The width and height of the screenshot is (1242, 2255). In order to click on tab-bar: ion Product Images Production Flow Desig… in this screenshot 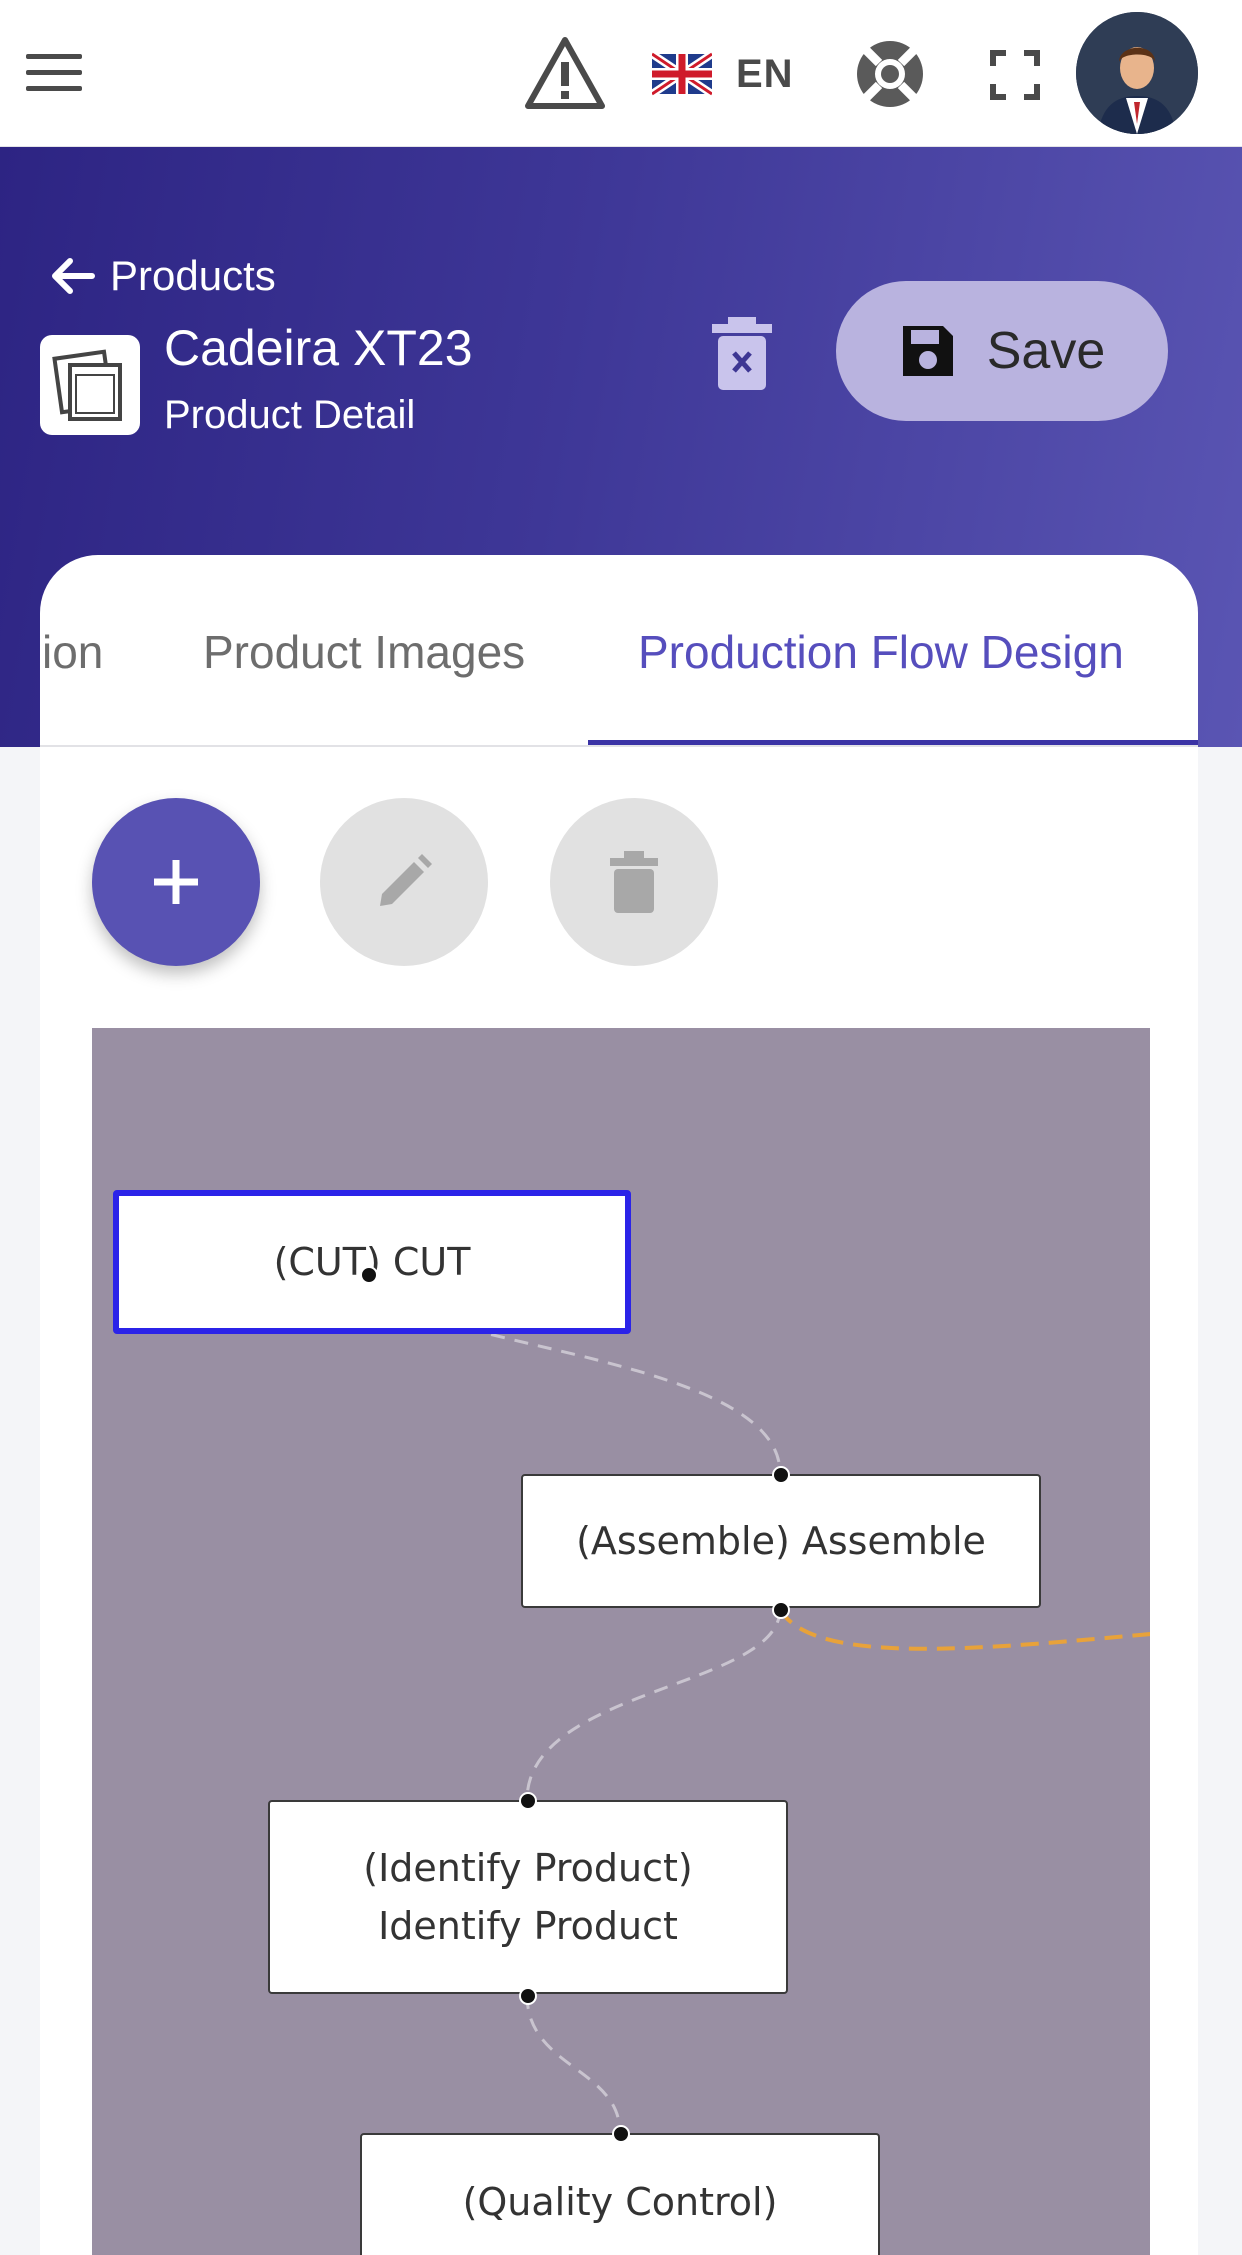, I will do `click(619, 651)`.